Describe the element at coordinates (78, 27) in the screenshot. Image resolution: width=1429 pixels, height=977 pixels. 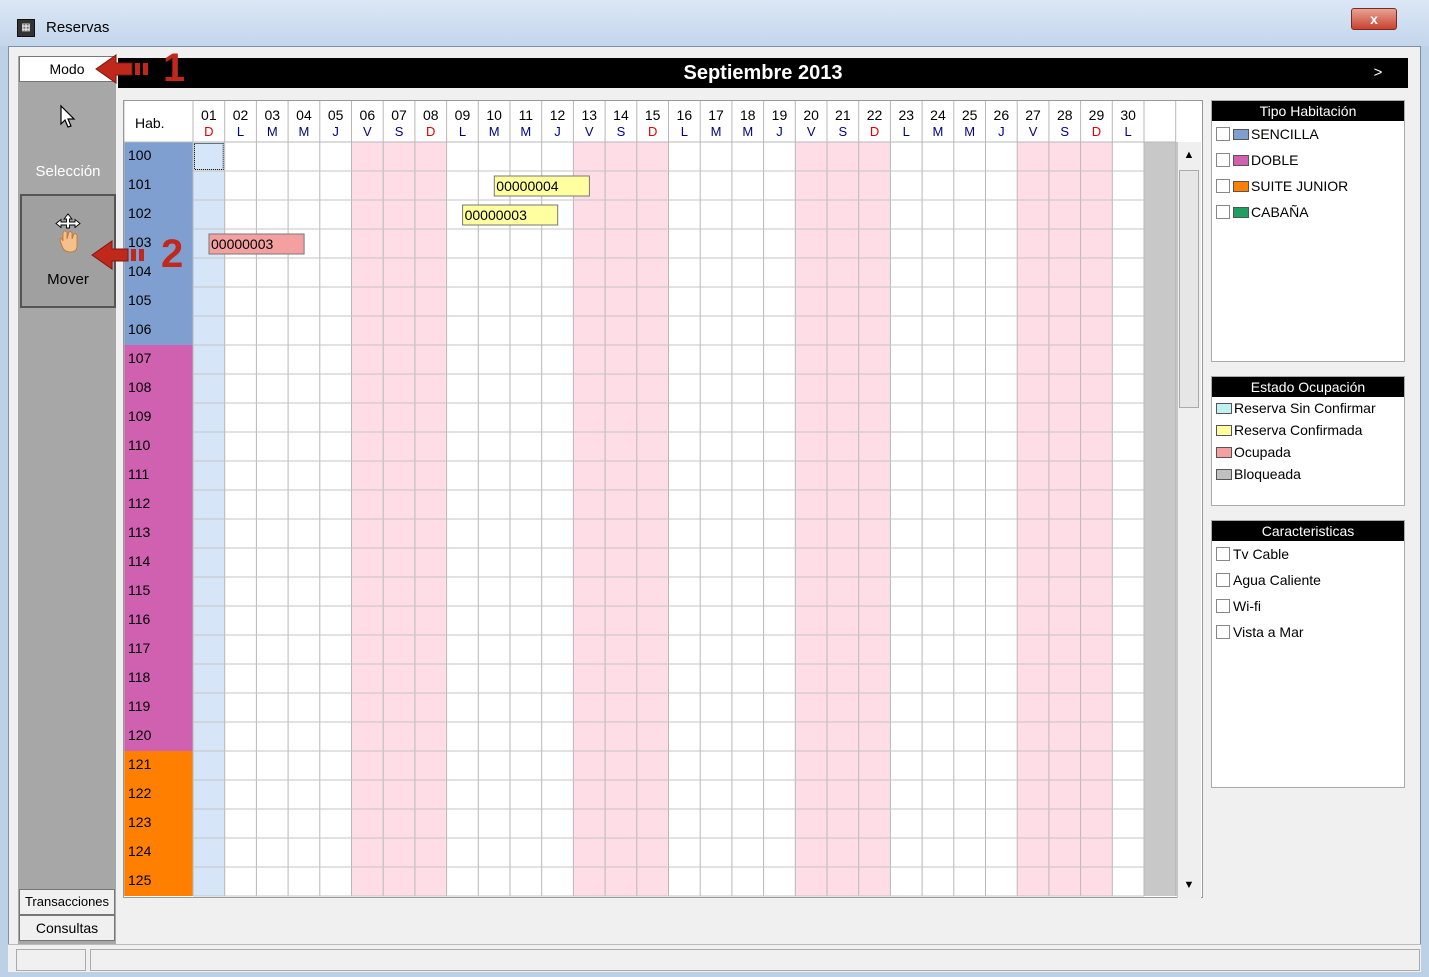
I see `window-title: Reservas` at that location.